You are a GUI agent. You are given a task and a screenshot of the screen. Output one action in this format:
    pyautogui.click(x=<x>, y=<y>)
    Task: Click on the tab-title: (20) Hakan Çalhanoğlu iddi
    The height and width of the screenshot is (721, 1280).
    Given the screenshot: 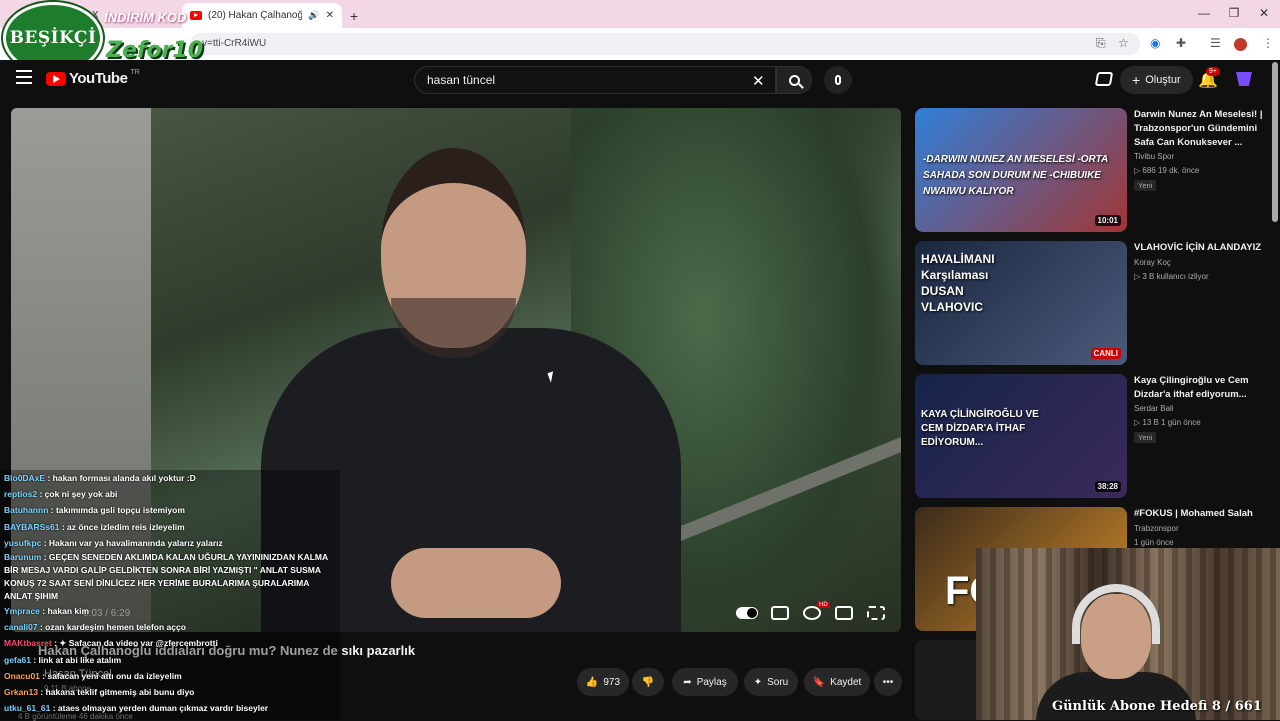 What is the action you would take?
    pyautogui.click(x=255, y=15)
    